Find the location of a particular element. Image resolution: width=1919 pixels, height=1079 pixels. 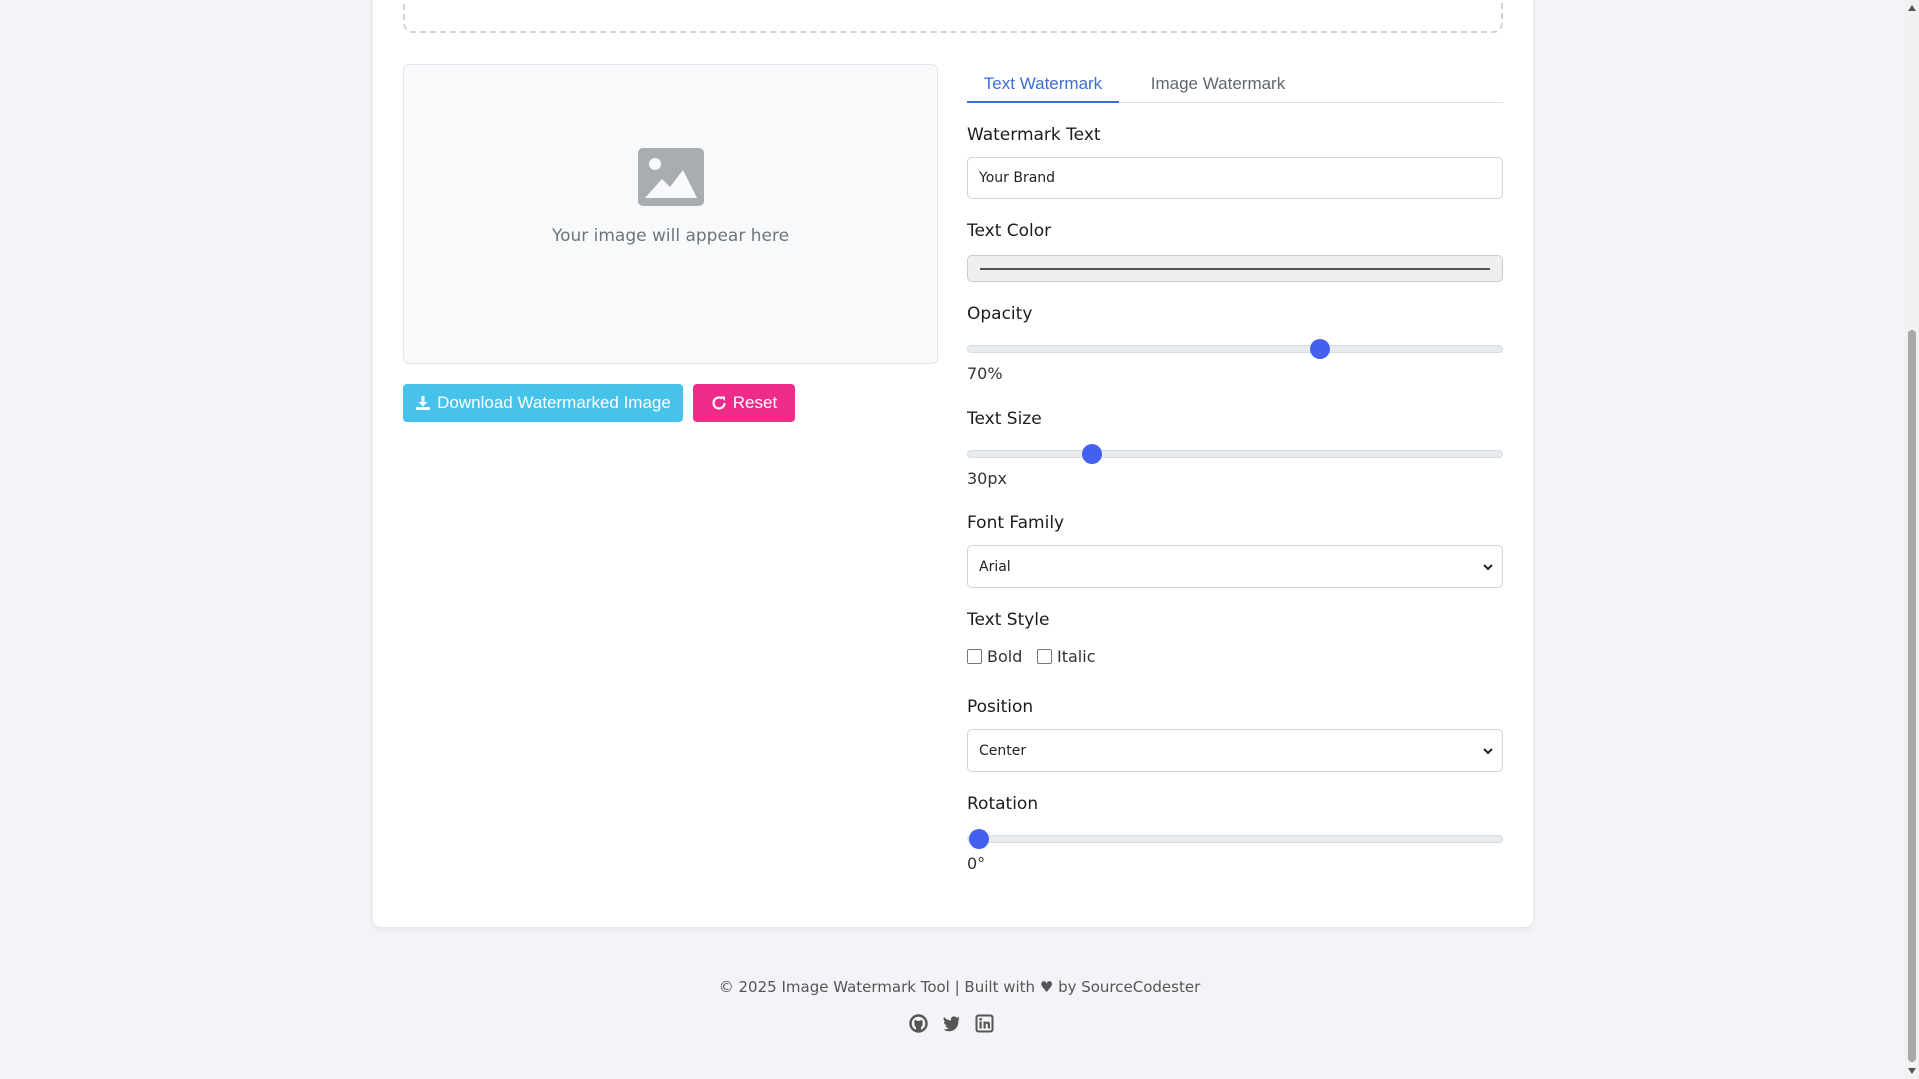

watermark-tabs: Text Watermark Image Watermark is located at coordinates (1235, 83).